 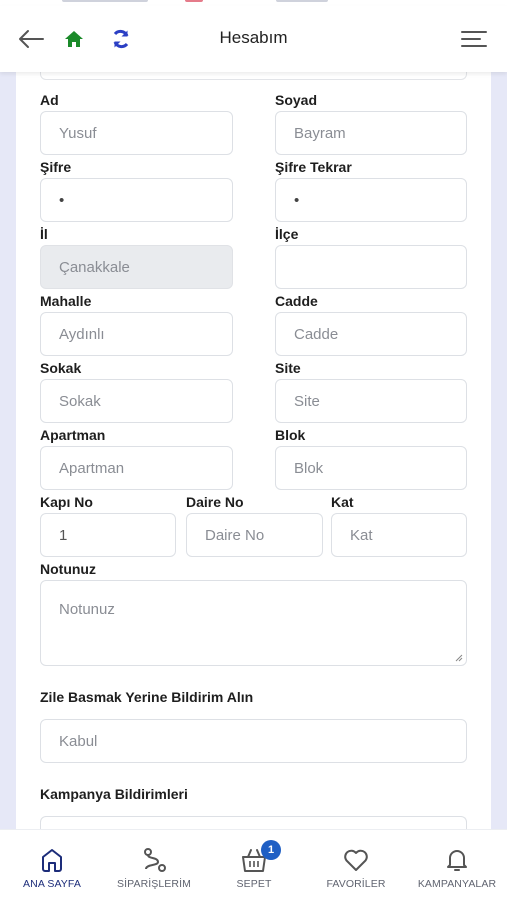 I want to click on ad-input: Yusuf, so click(x=136, y=133).